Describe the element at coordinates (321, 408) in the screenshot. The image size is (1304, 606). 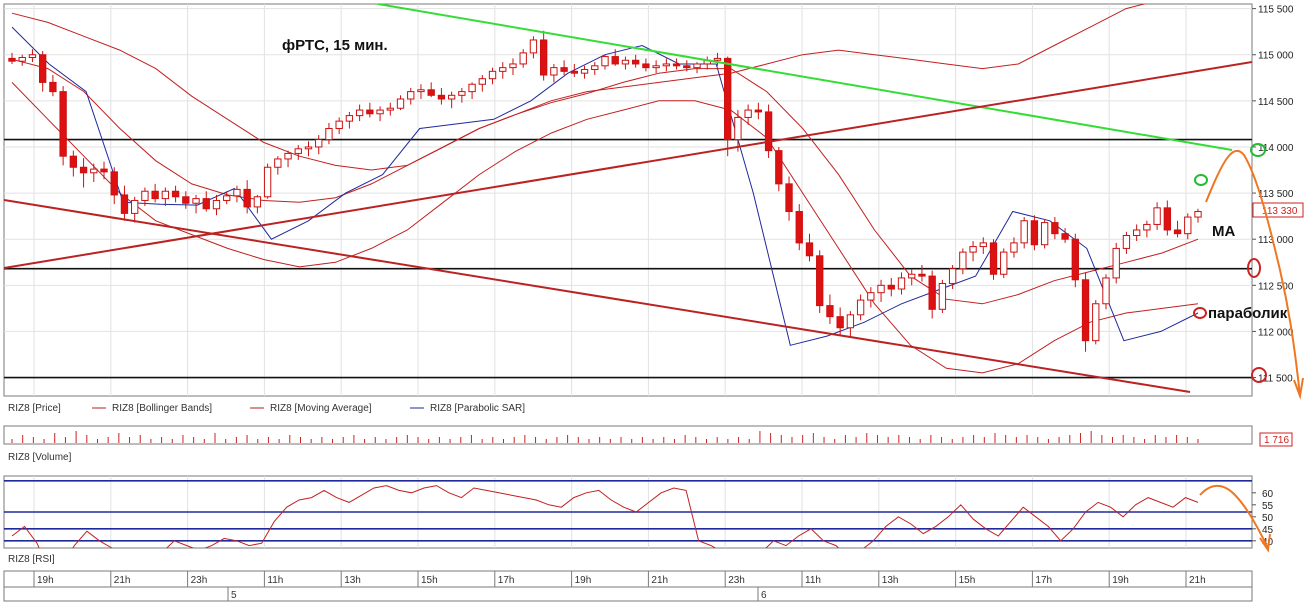
I see `legend-moving-average: RIZ8 [Moving Average]` at that location.